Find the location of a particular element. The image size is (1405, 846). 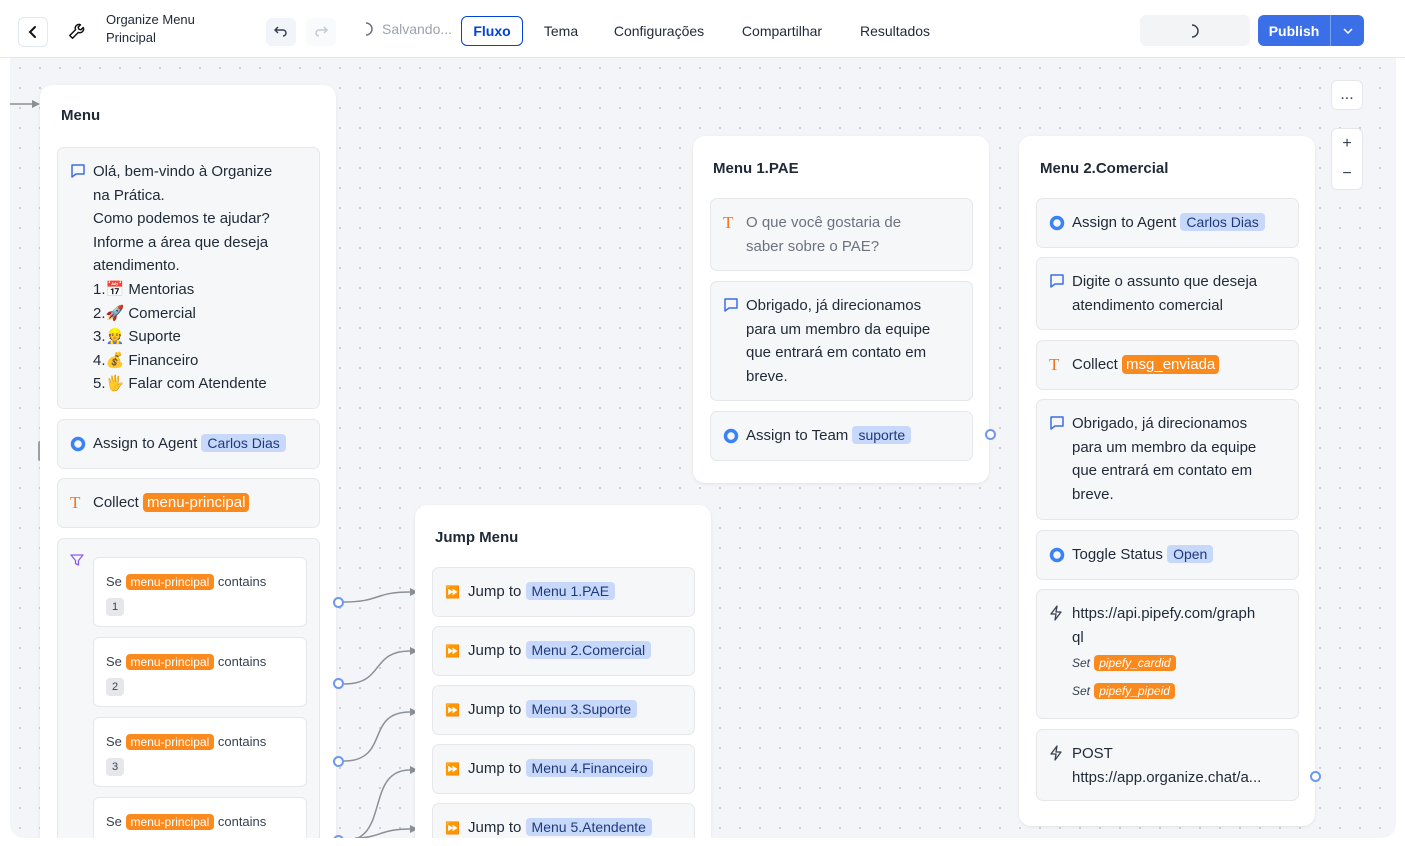

input-placeholder: saber sobre o PAE? is located at coordinates (813, 246).